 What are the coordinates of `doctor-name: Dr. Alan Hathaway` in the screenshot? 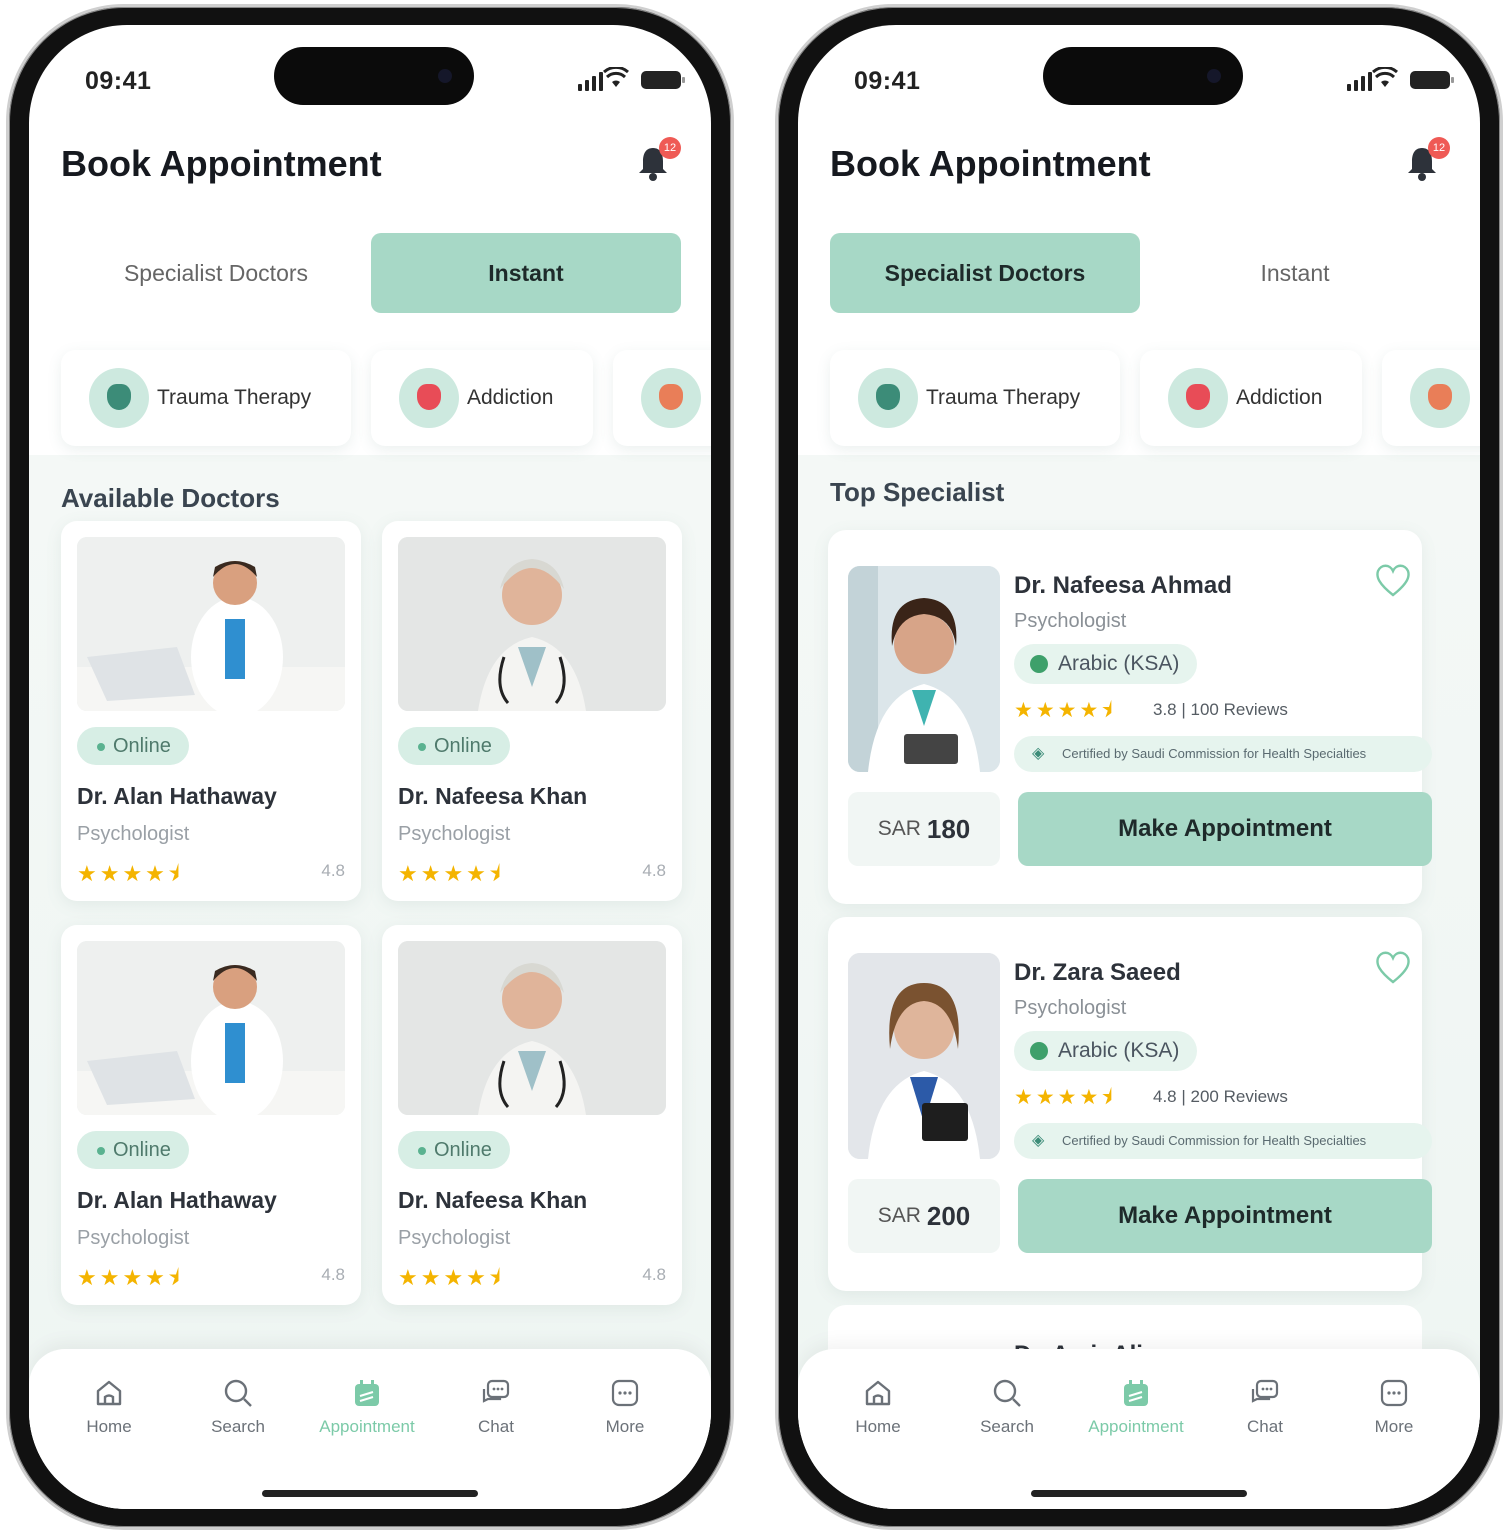 It's located at (177, 796).